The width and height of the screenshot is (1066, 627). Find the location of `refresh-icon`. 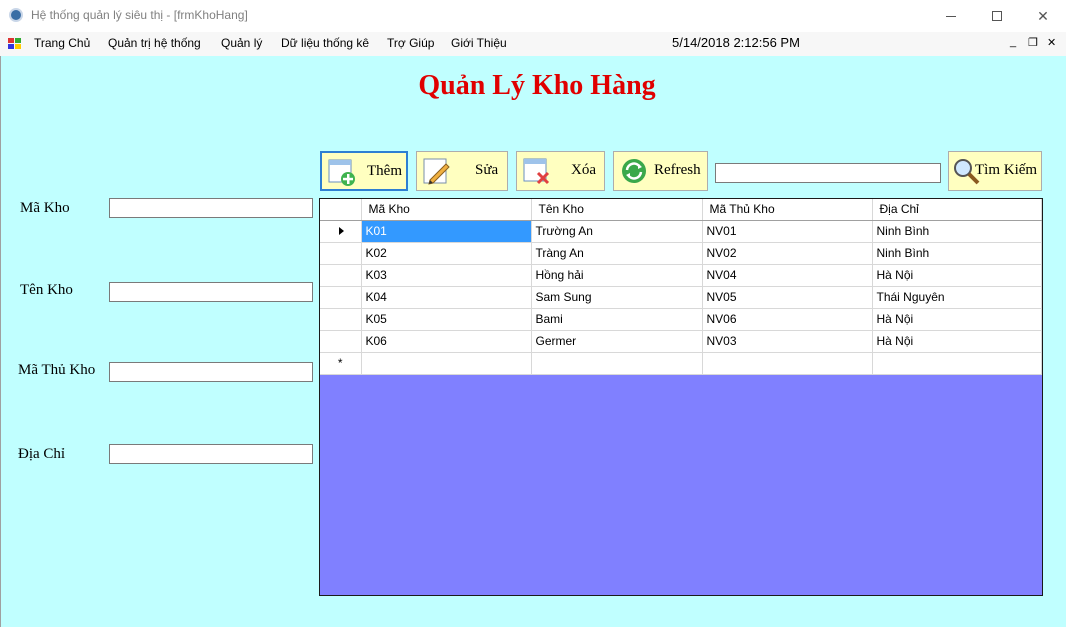

refresh-icon is located at coordinates (634, 171).